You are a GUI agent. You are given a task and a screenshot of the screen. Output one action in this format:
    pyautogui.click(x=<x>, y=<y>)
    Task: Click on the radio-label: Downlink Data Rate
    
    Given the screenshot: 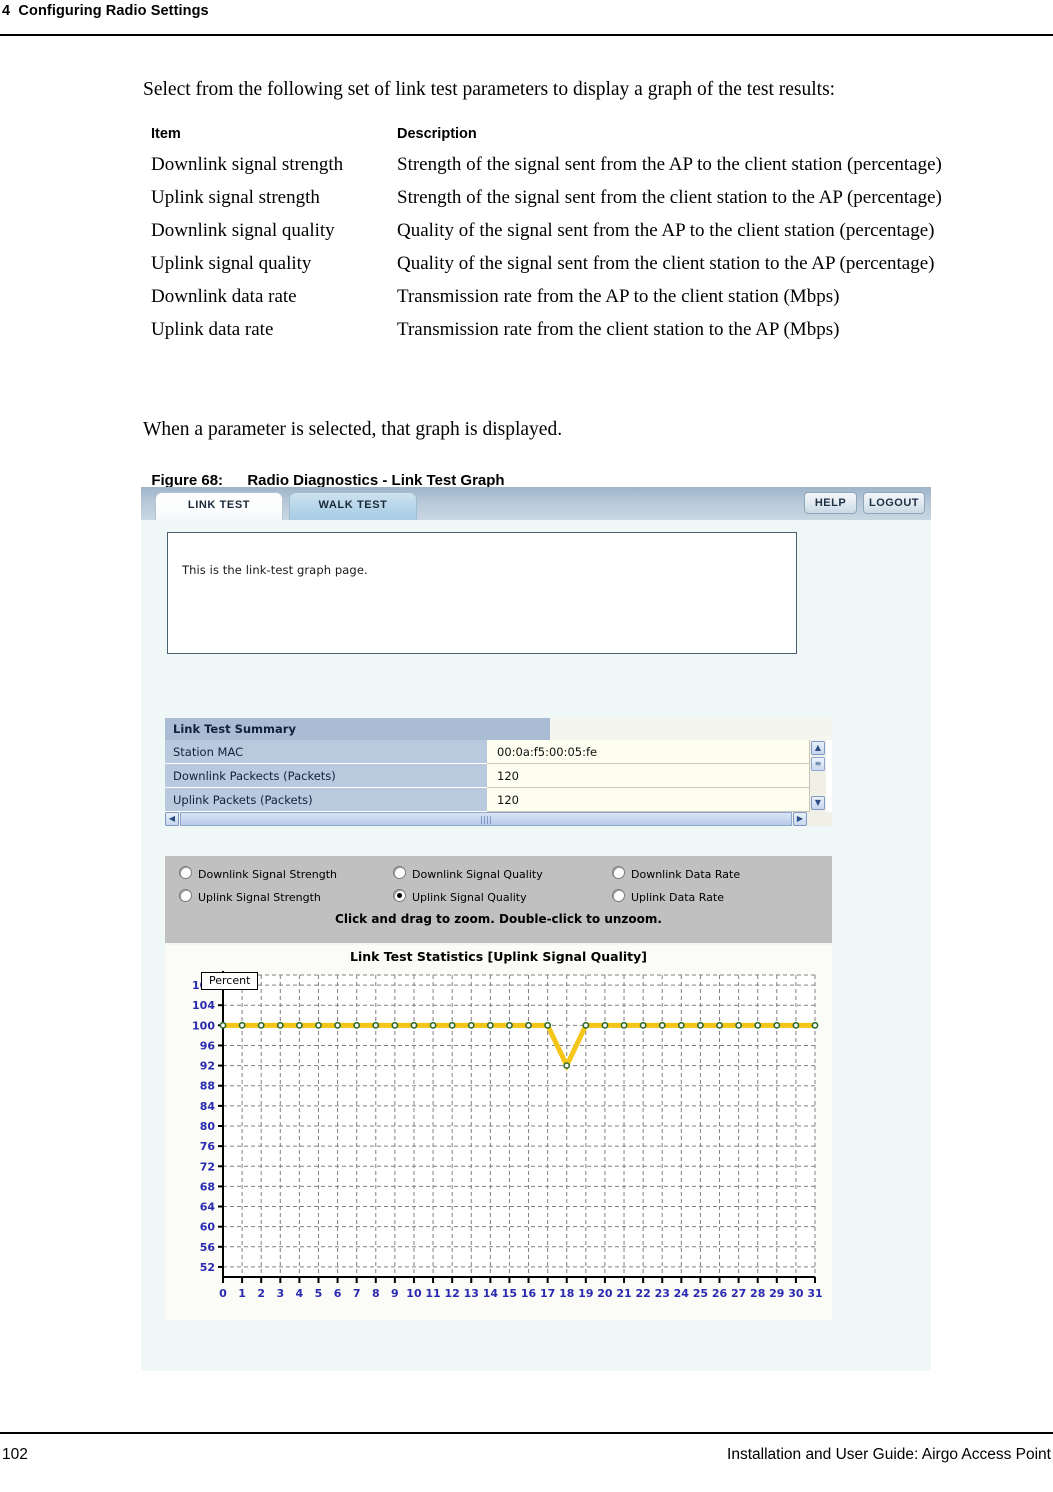 What is the action you would take?
    pyautogui.click(x=686, y=874)
    